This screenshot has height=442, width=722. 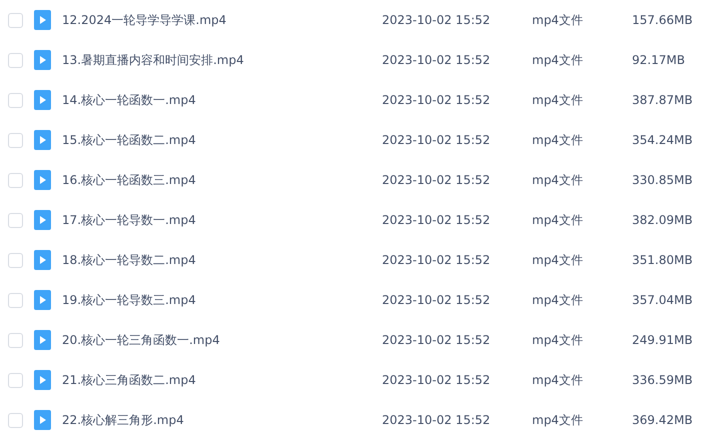 What do you see at coordinates (662, 340) in the screenshot?
I see `file-size: 249.91MB` at bounding box center [662, 340].